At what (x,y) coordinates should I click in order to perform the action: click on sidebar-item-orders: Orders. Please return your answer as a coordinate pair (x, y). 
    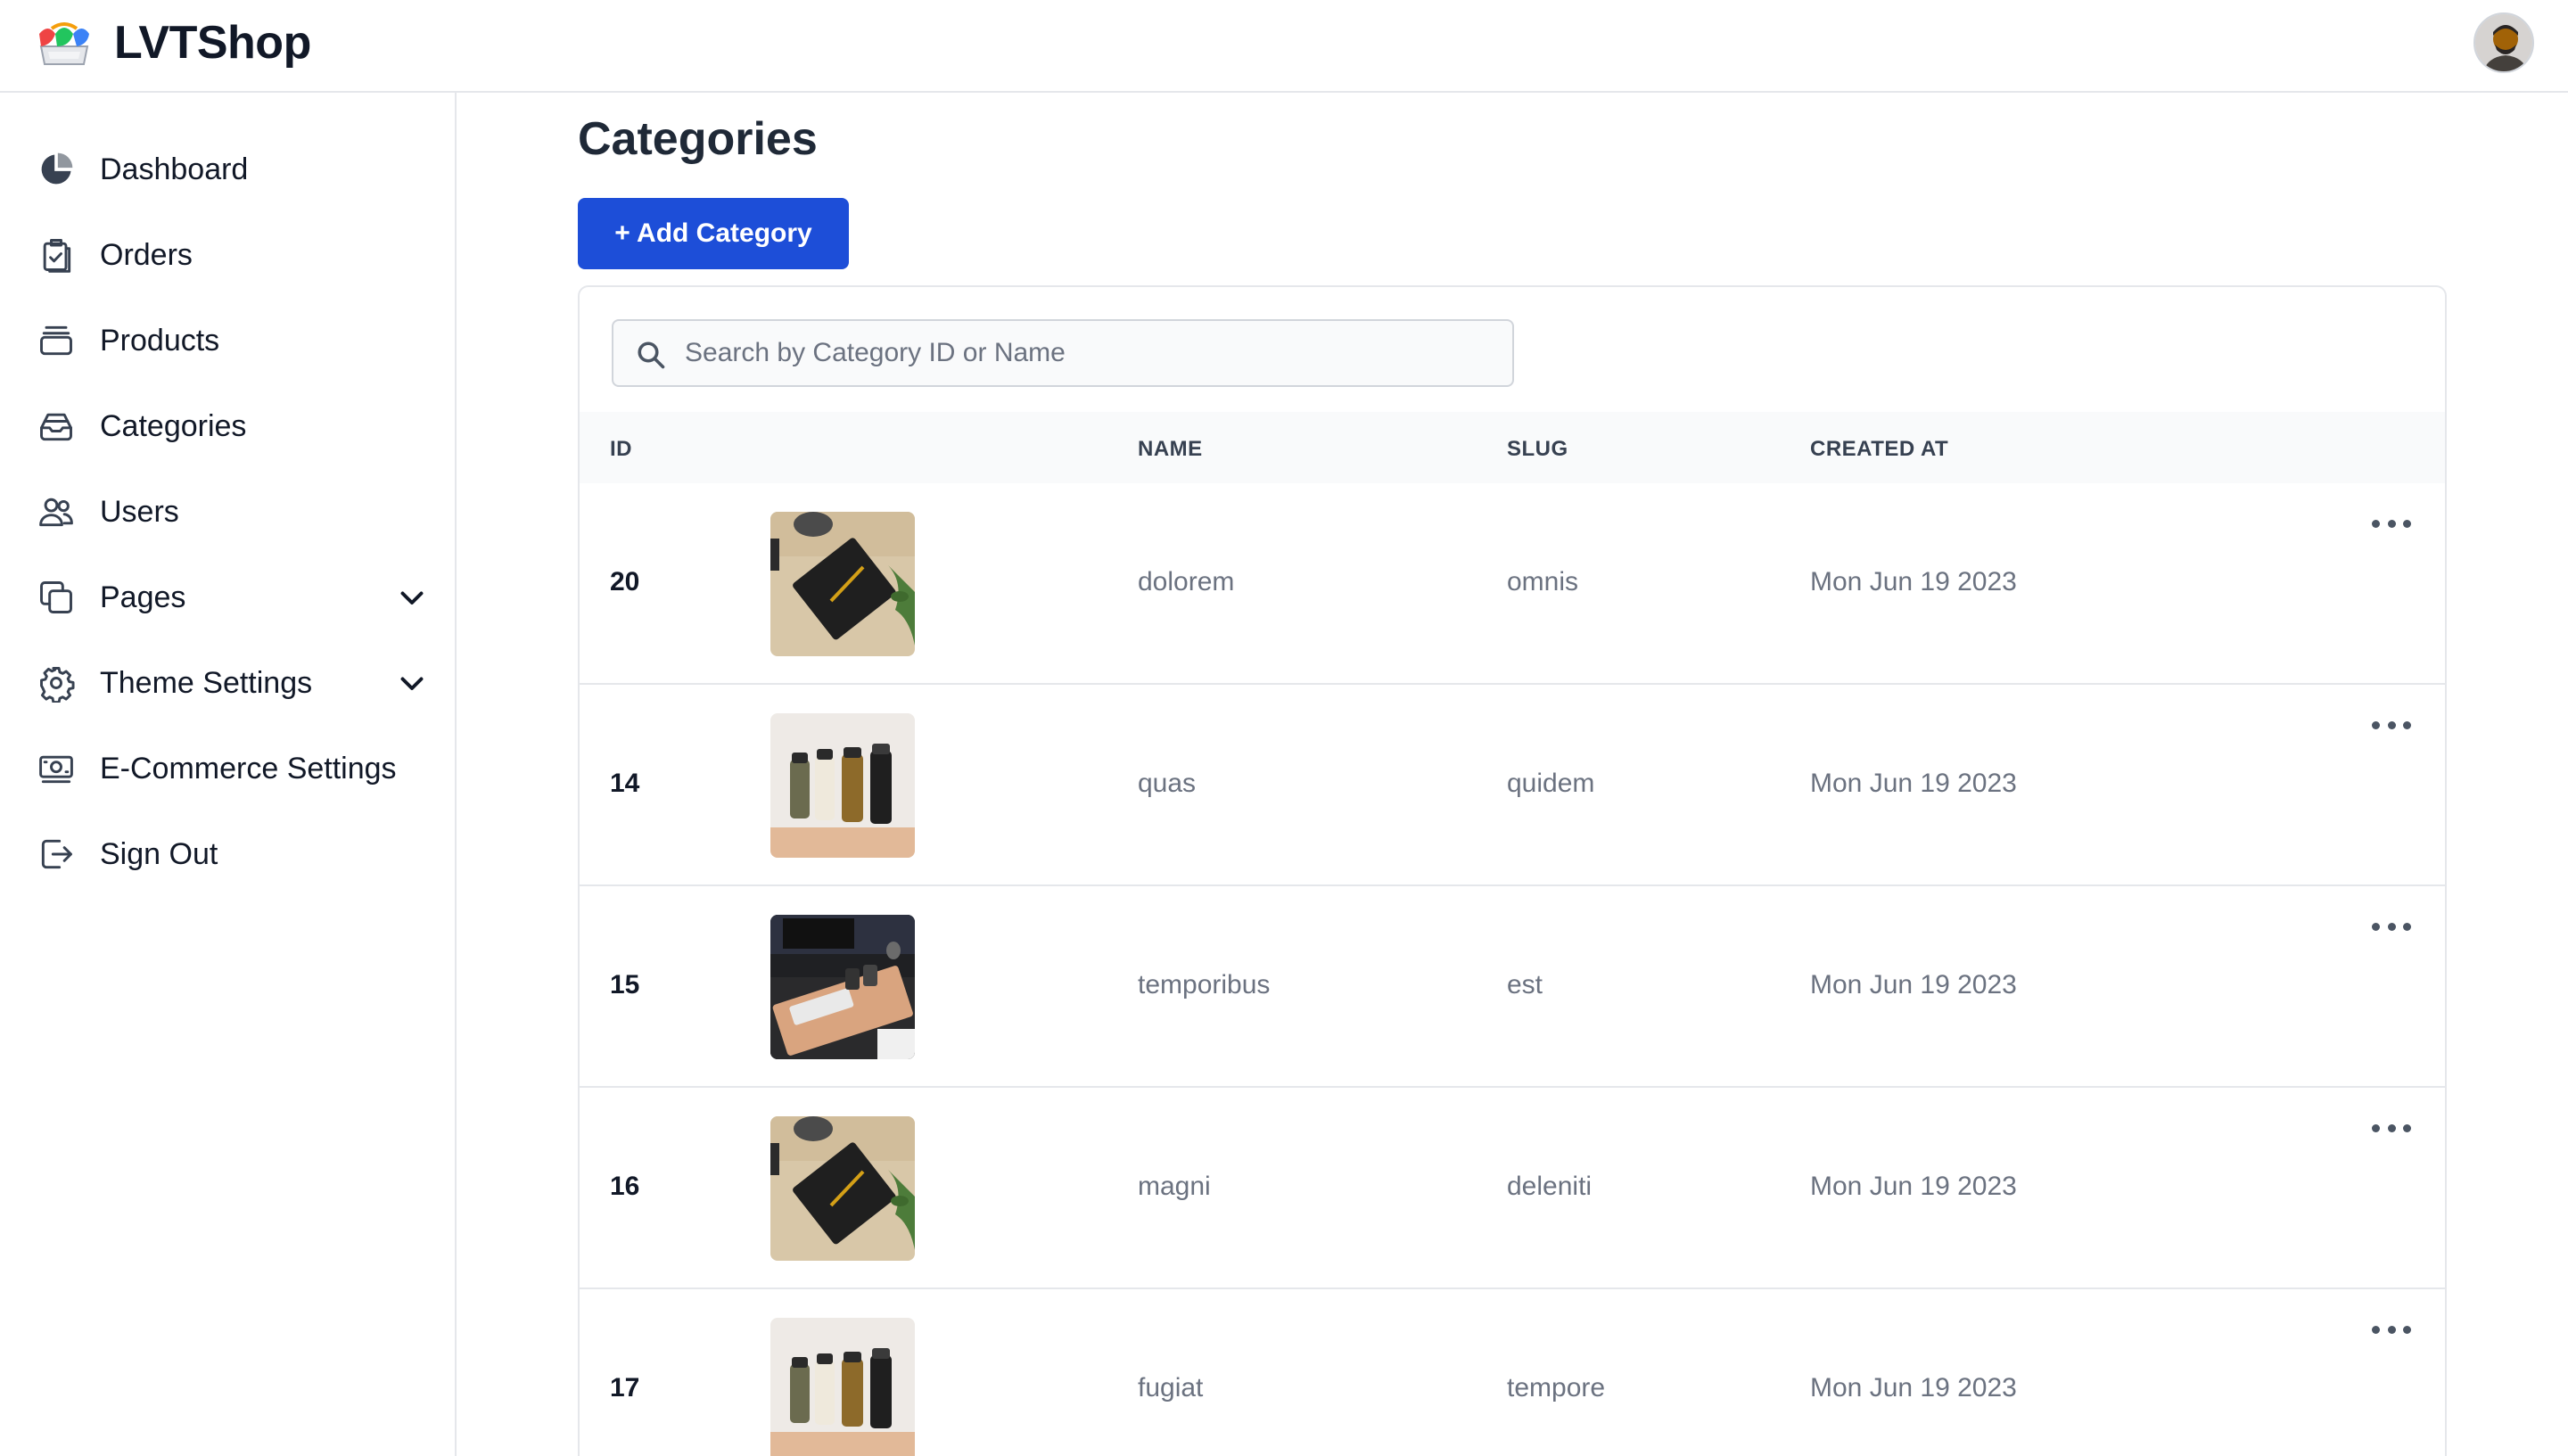
    Looking at the image, I should click on (232, 255).